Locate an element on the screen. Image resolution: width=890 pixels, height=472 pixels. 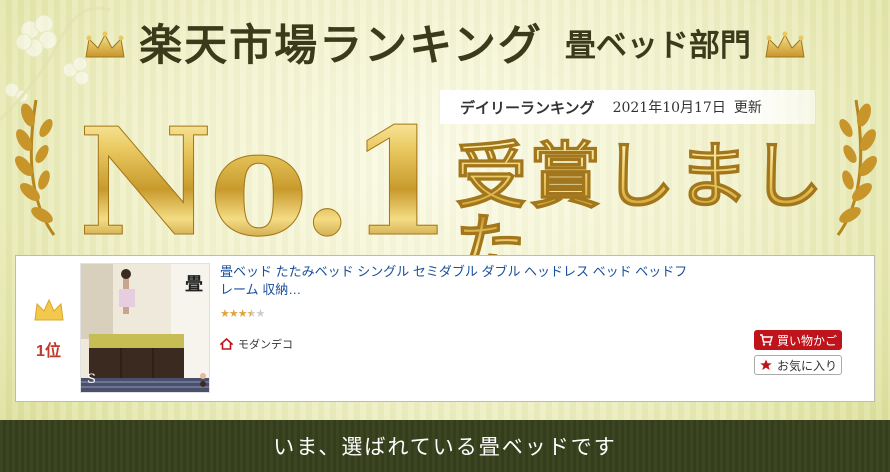
add-to-favorites-button: お気に入り is located at coordinates (798, 365).